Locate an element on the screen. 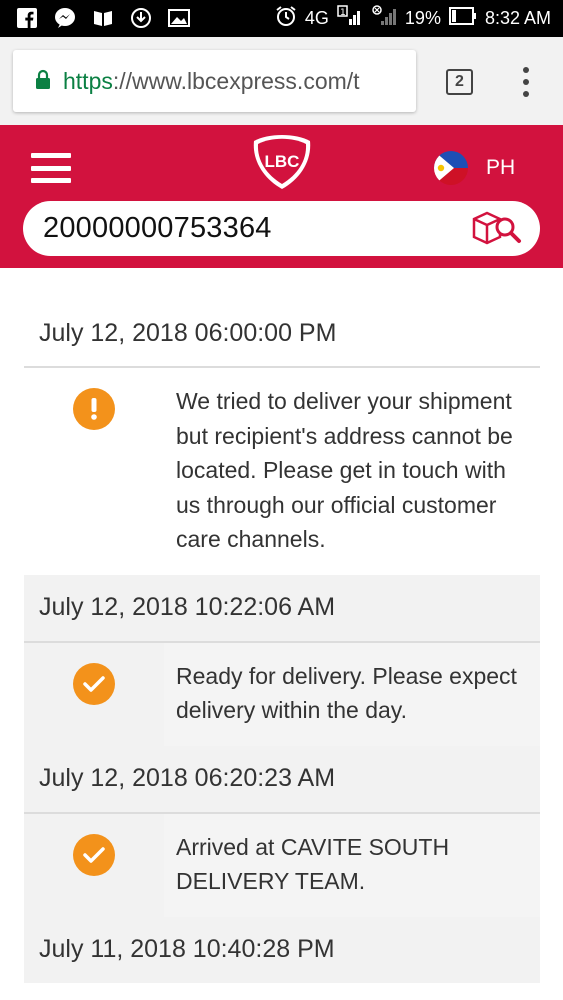  tracking-number-input: 20000000753364 is located at coordinates (157, 228).